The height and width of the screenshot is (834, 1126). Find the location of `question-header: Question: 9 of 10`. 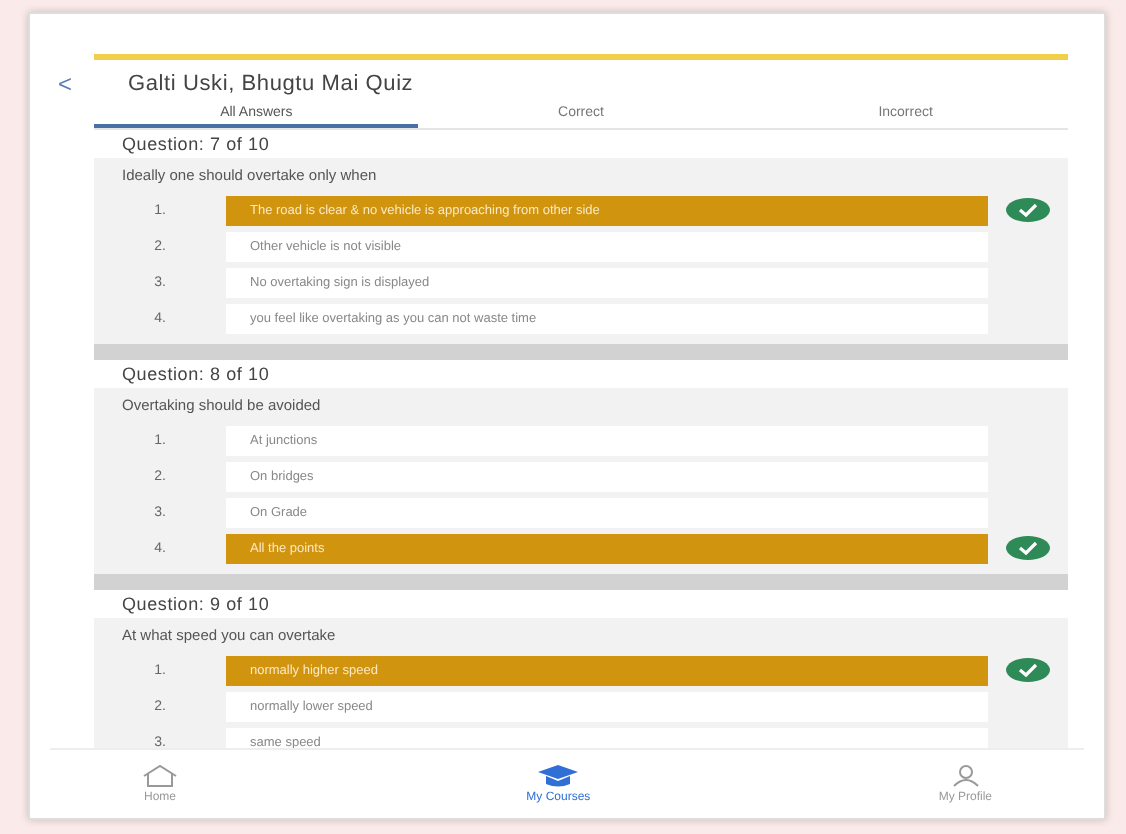

question-header: Question: 9 of 10 is located at coordinates (581, 604).